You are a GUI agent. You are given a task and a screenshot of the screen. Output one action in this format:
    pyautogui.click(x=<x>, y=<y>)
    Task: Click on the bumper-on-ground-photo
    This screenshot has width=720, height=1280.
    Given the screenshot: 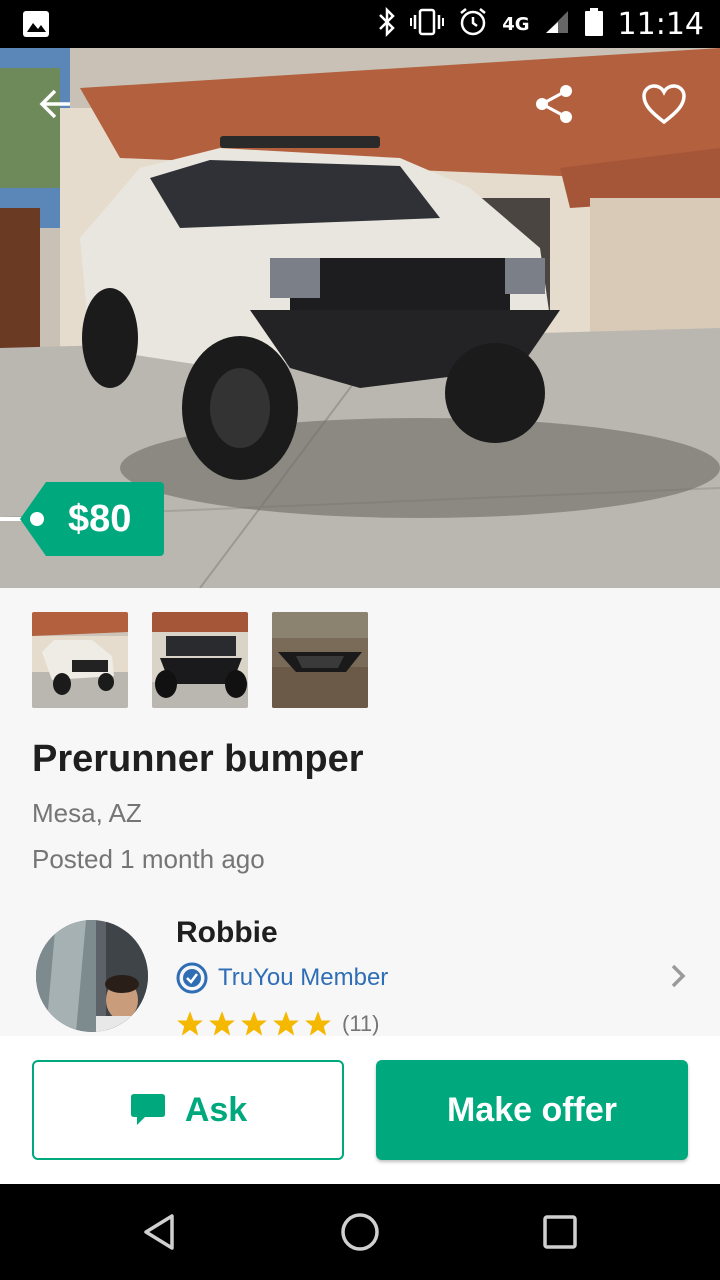 What is the action you would take?
    pyautogui.click(x=320, y=660)
    